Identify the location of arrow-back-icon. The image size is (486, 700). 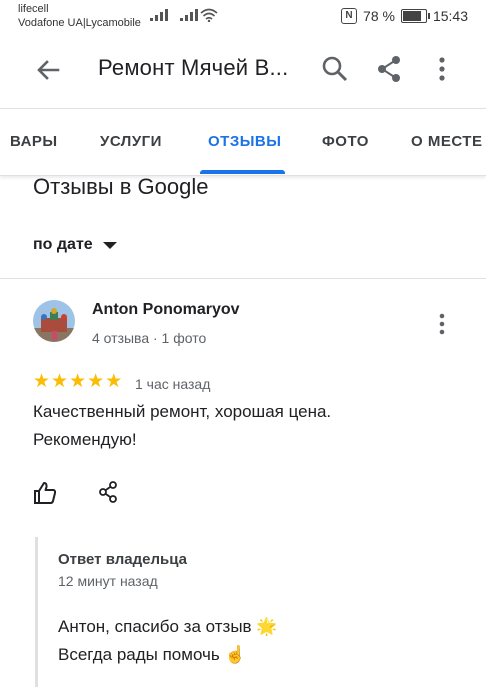
(48, 70).